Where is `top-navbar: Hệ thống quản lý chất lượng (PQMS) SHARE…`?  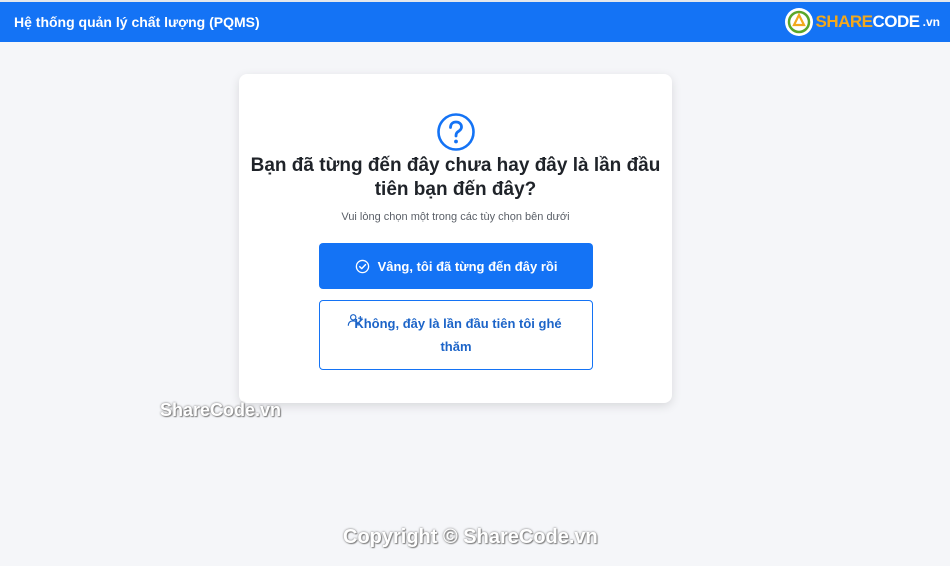 top-navbar: Hệ thống quản lý chất lượng (PQMS) SHARE… is located at coordinates (475, 22).